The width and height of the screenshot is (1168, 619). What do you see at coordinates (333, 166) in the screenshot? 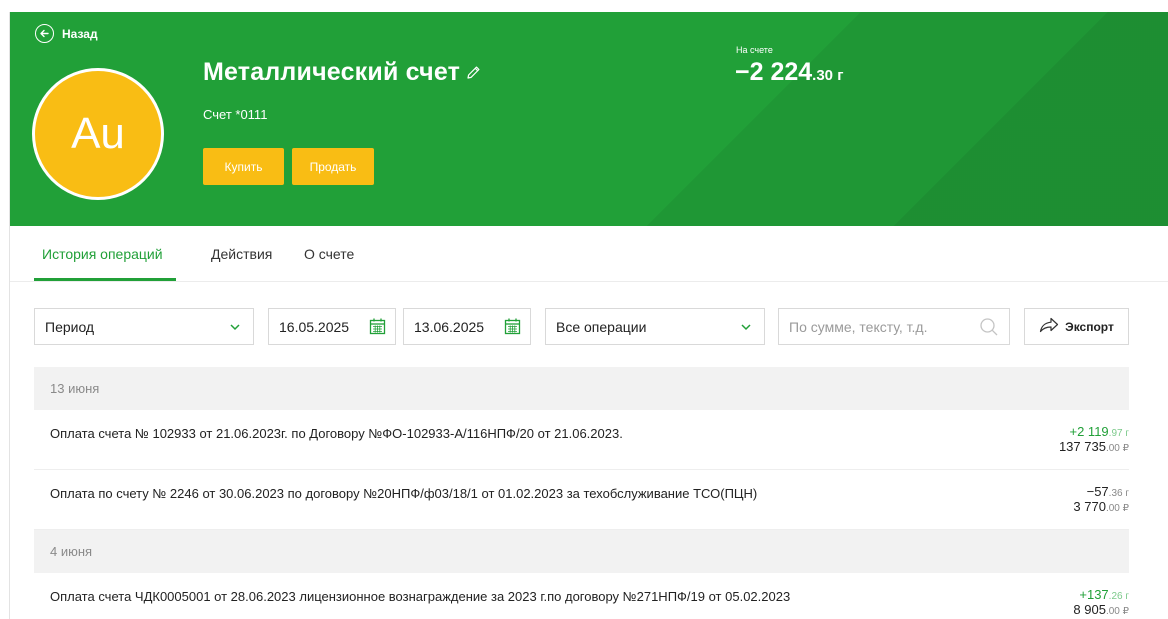
I see `sell-button: Продать` at bounding box center [333, 166].